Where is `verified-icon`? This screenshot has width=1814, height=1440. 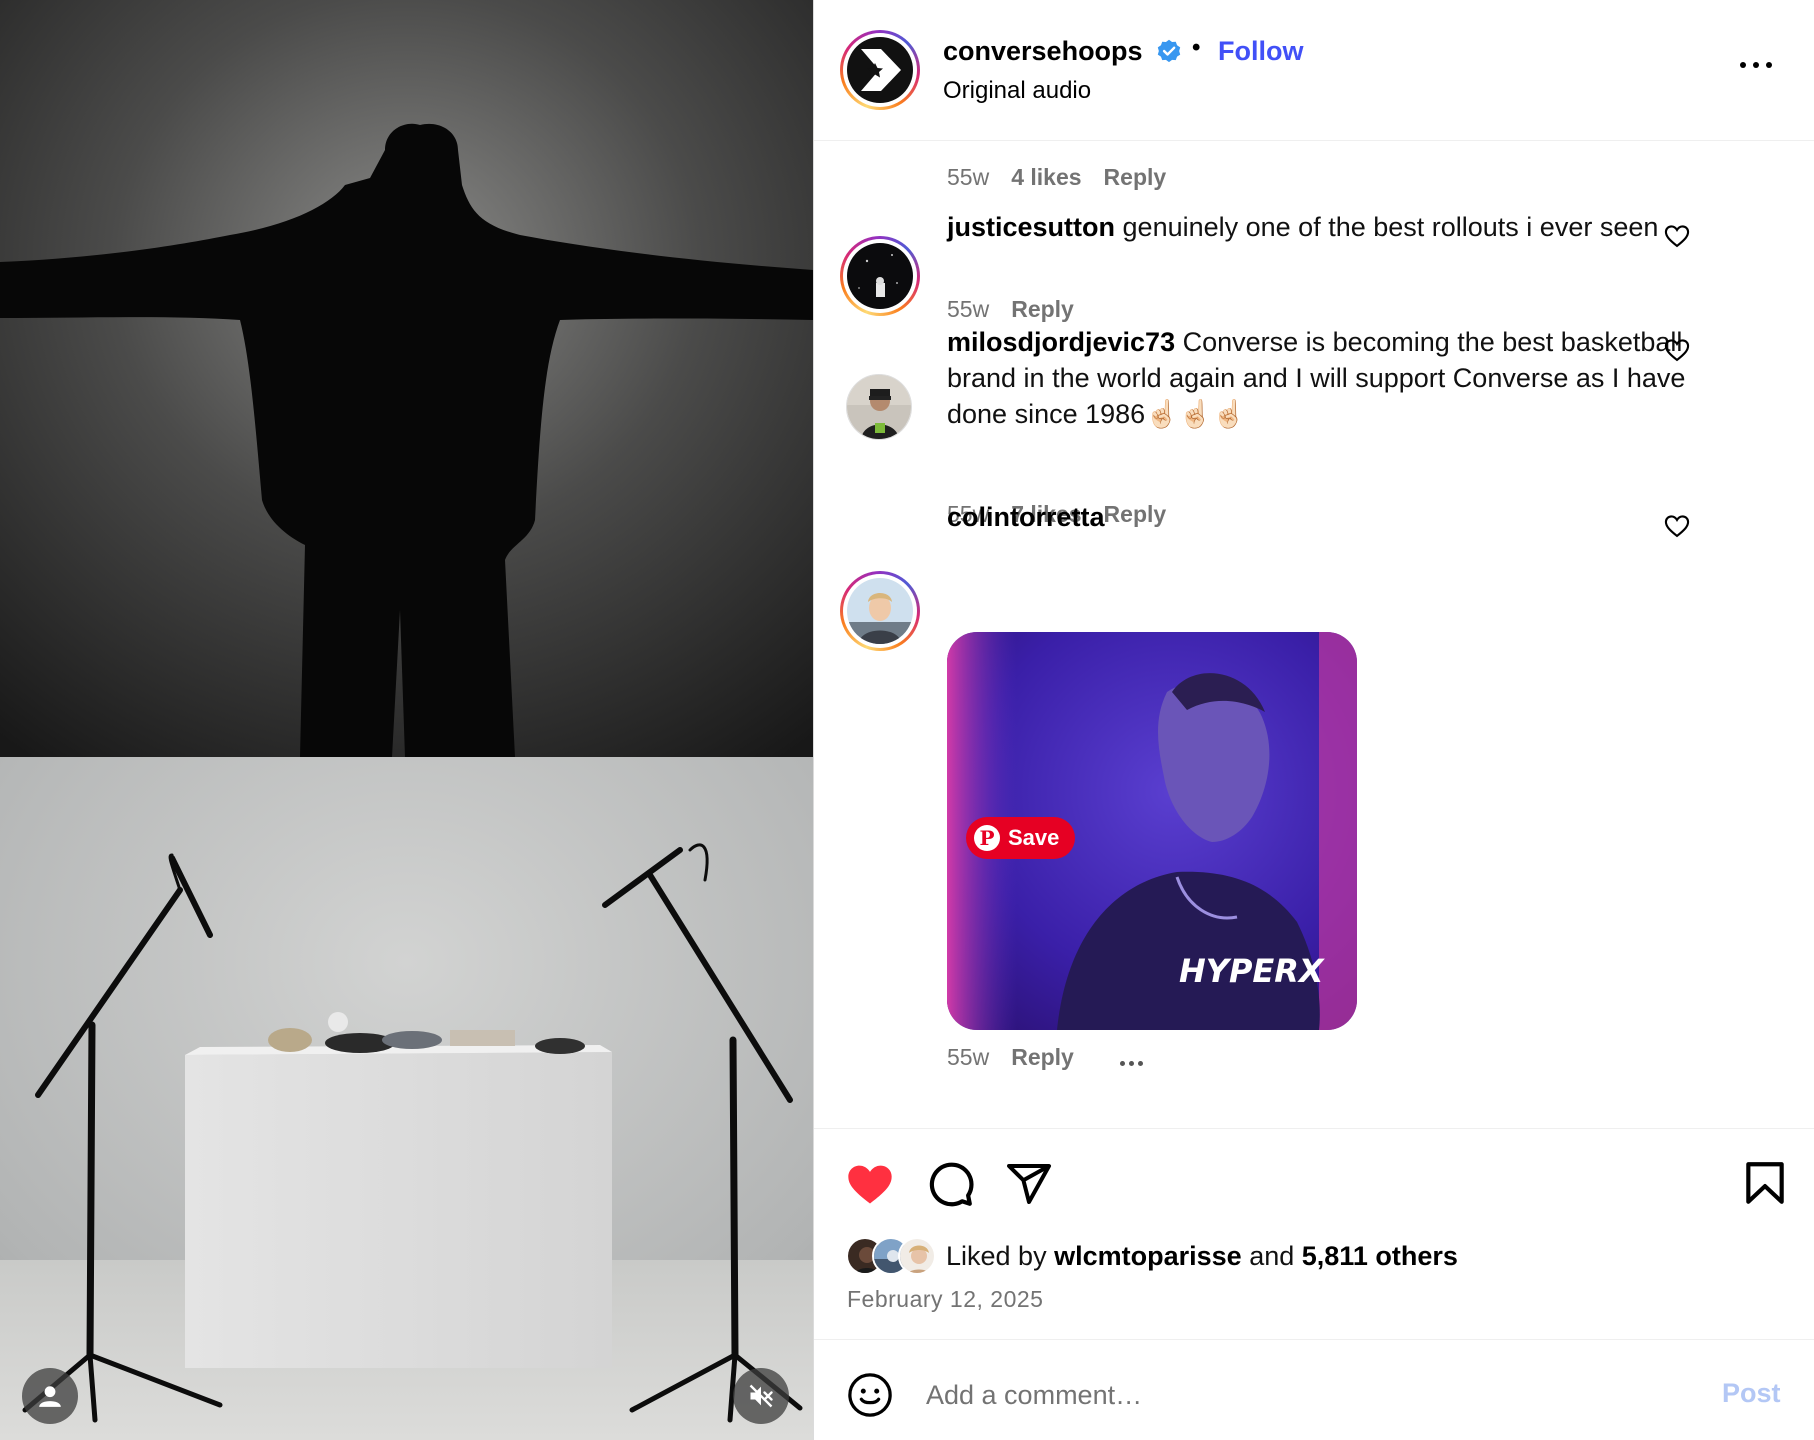
verified-icon is located at coordinates (1169, 51).